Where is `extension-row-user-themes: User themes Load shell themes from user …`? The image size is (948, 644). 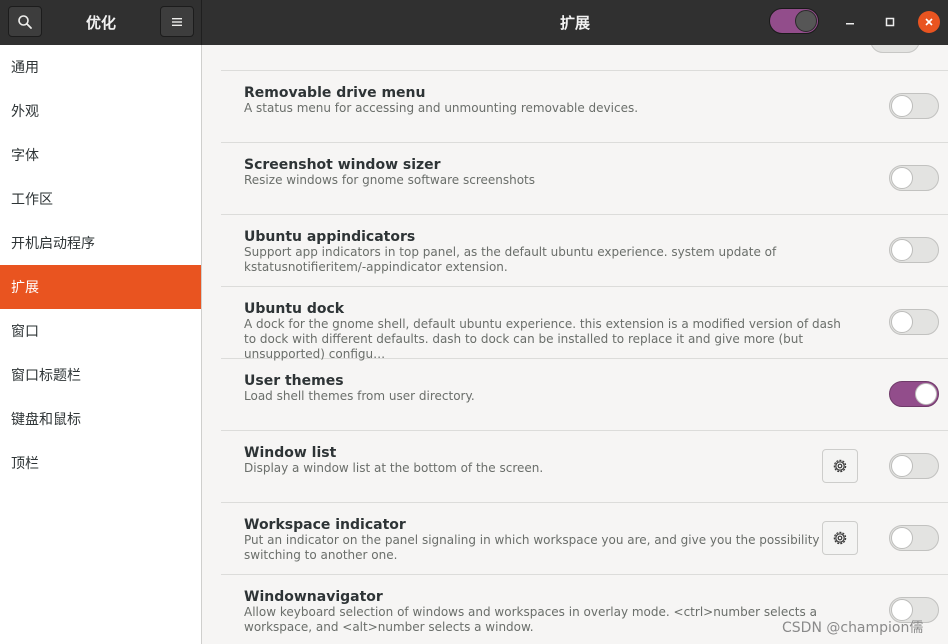 extension-row-user-themes: User themes Load shell themes from user … is located at coordinates (584, 395).